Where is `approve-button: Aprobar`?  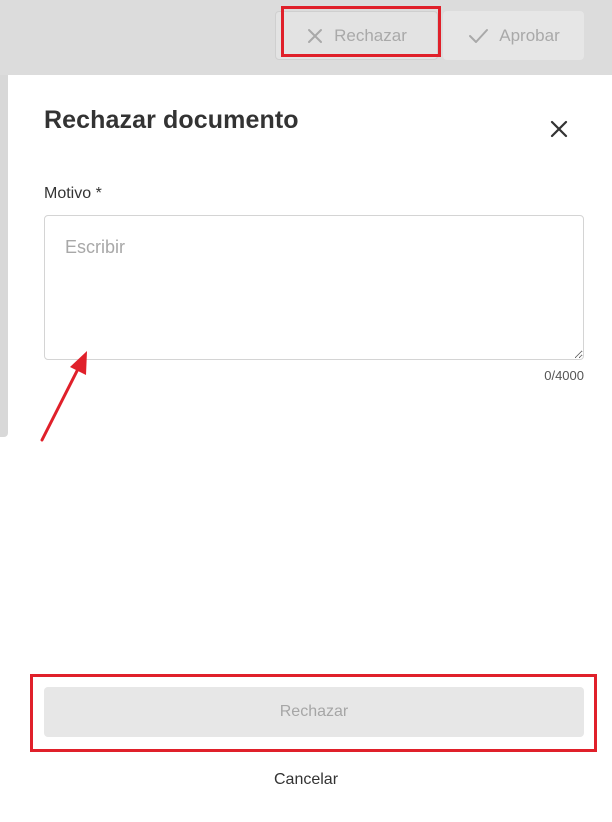 approve-button: Aprobar is located at coordinates (513, 35).